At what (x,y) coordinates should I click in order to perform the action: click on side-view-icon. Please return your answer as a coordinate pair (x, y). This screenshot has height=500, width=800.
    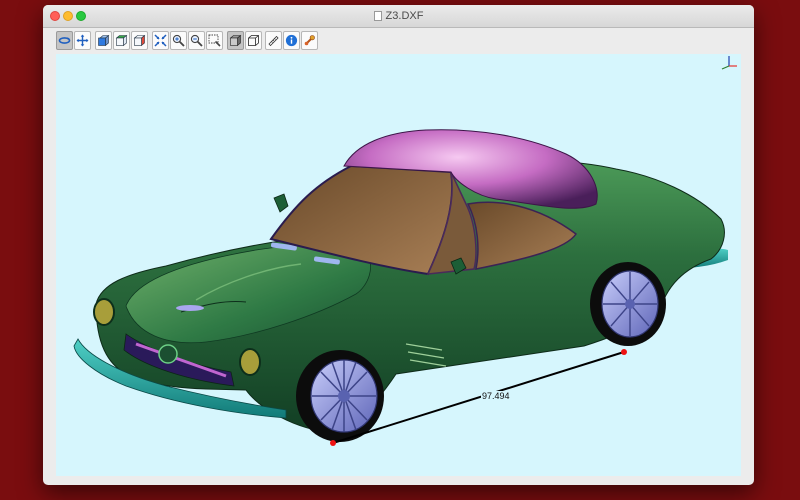
    Looking at the image, I should click on (139, 40).